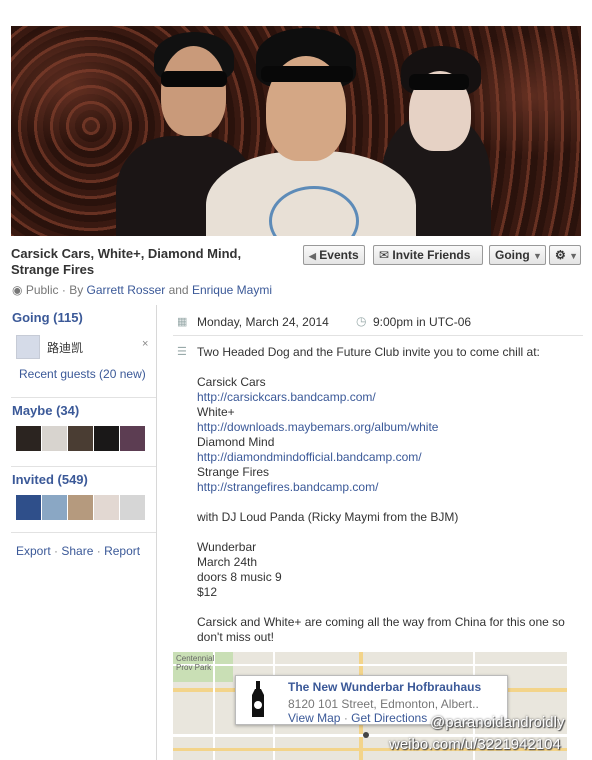  What do you see at coordinates (366, 735) in the screenshot?
I see `map-pin-icon` at bounding box center [366, 735].